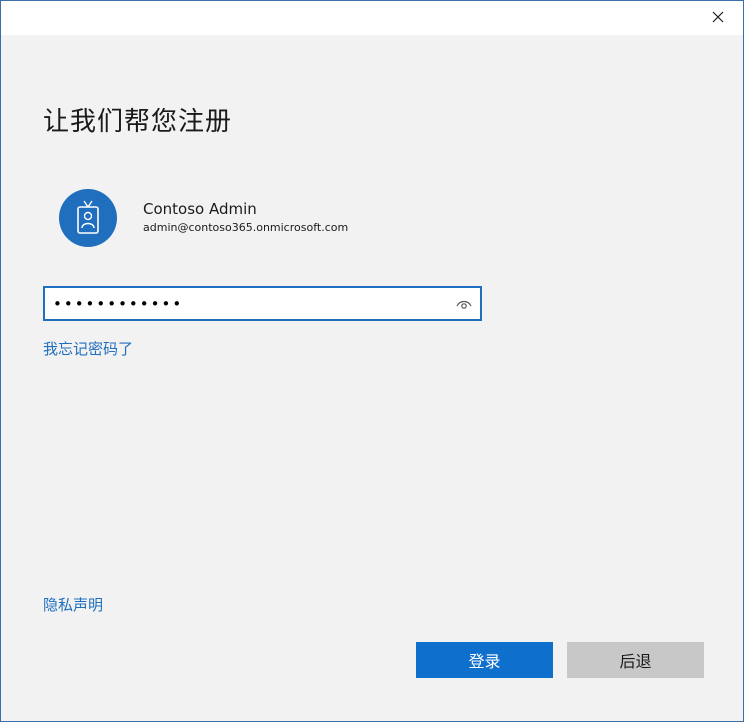 The height and width of the screenshot is (724, 746). What do you see at coordinates (245, 303) in the screenshot?
I see `password-input` at bounding box center [245, 303].